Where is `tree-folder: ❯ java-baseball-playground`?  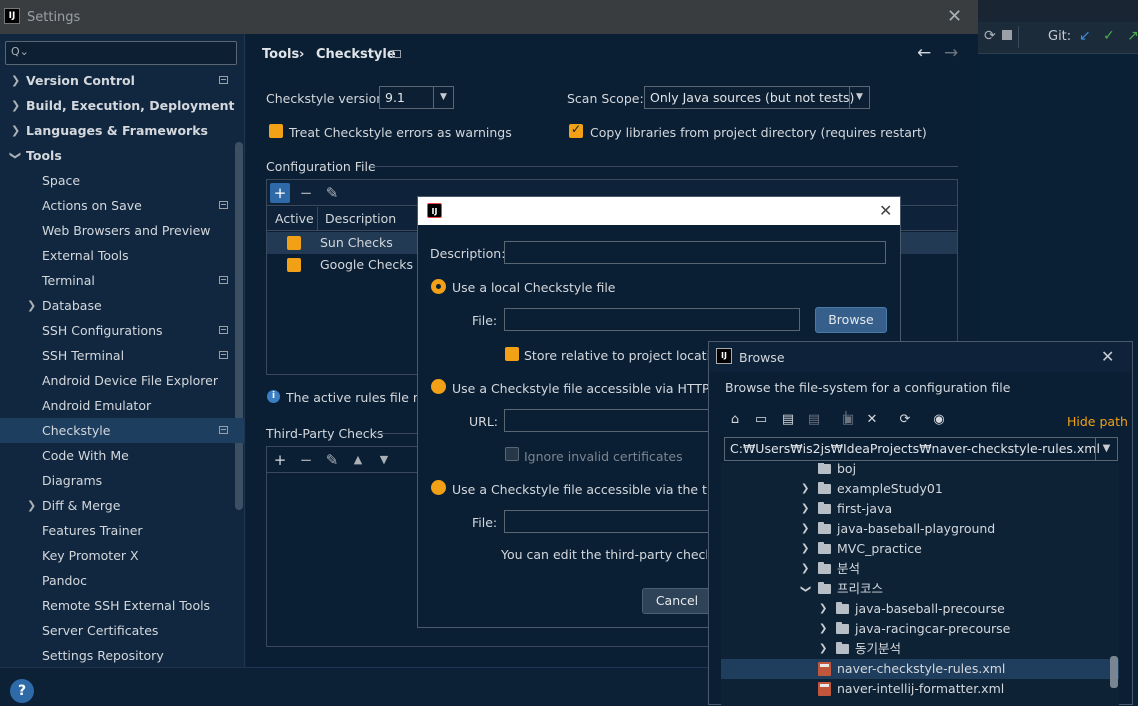 tree-folder: ❯ java-baseball-playground is located at coordinates (920, 529).